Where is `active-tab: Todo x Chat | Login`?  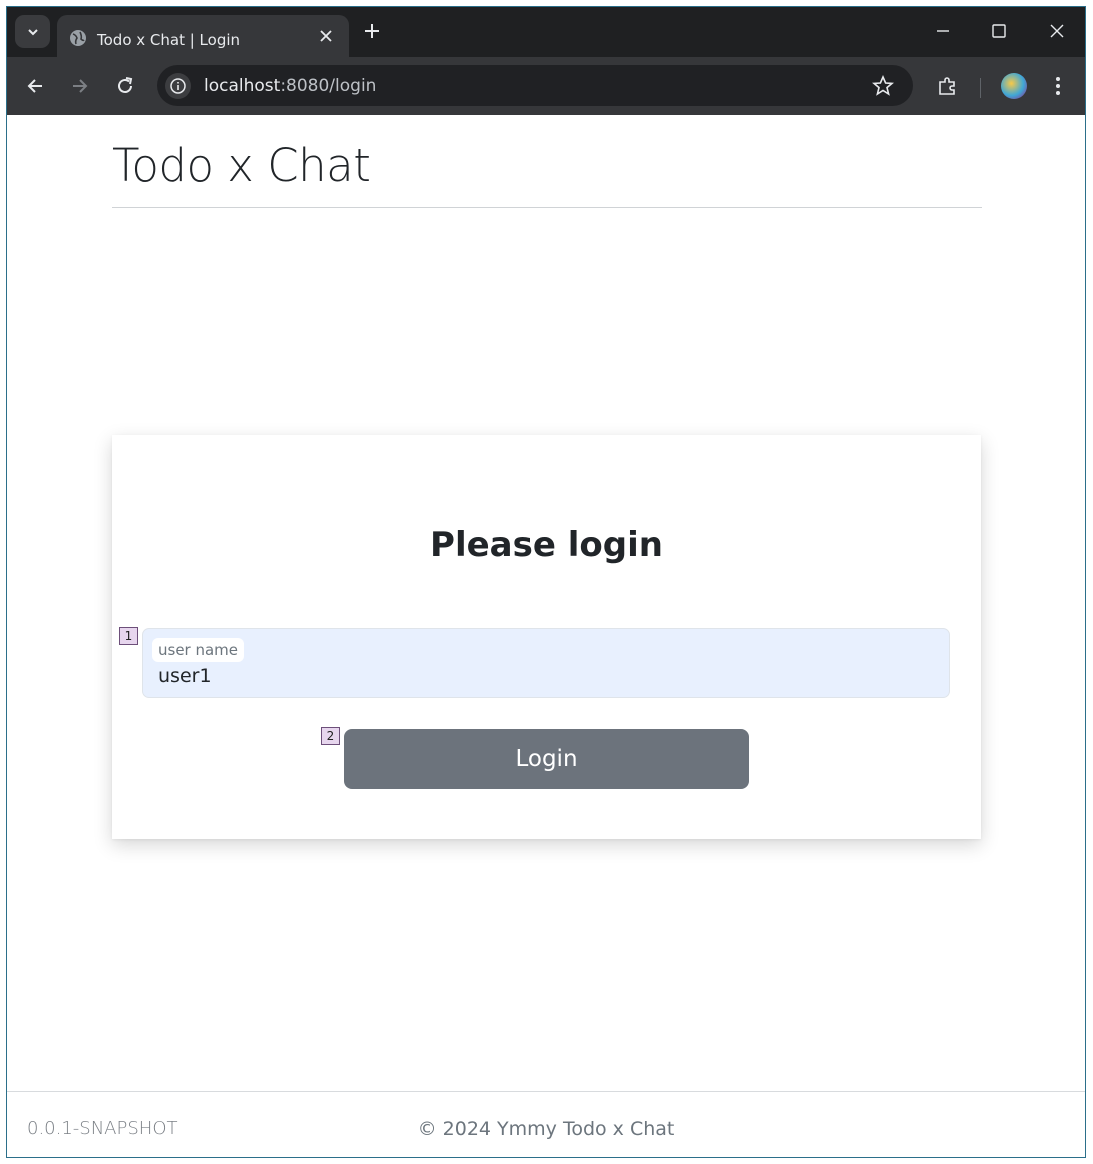 active-tab: Todo x Chat | Login is located at coordinates (203, 36).